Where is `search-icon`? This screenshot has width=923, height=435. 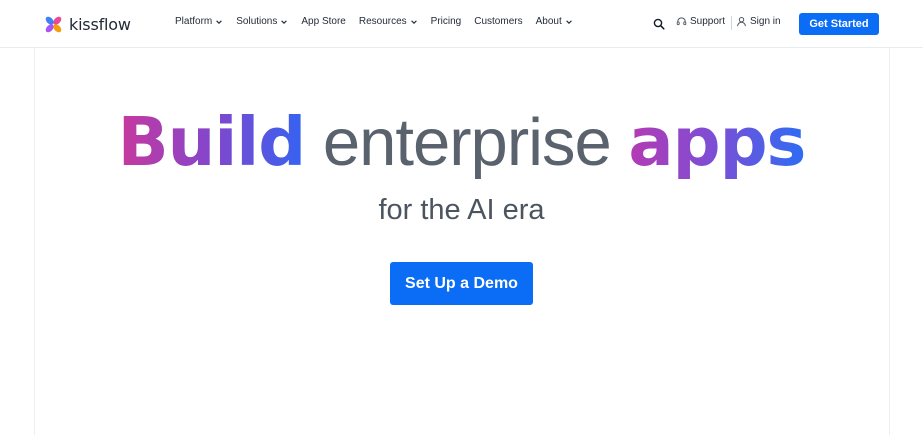
search-icon is located at coordinates (659, 24).